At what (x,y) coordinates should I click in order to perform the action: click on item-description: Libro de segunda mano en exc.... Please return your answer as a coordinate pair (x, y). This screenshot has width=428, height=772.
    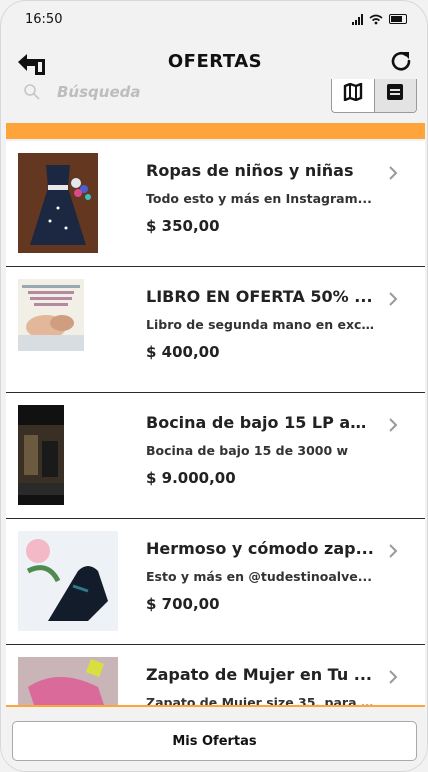
    Looking at the image, I should click on (260, 324).